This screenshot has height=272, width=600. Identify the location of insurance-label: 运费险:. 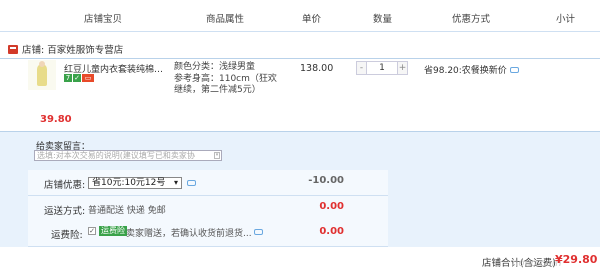
(67, 235).